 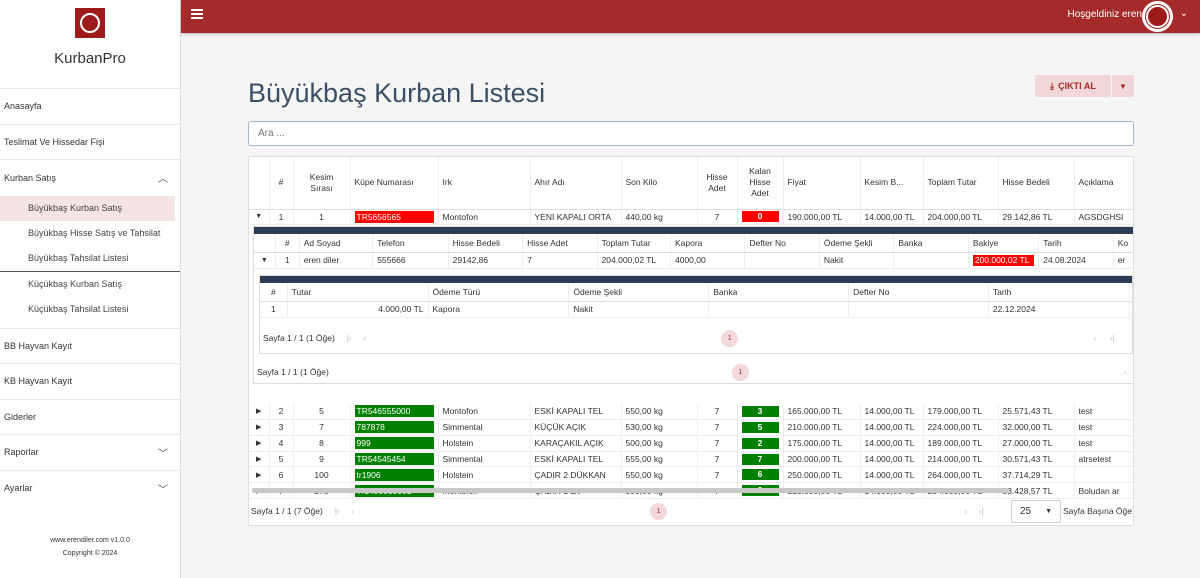 I want to click on sidebar-subitem-hisse-satis: Büyükbaş Hisse Satış ve Tahsilat, so click(x=90, y=233).